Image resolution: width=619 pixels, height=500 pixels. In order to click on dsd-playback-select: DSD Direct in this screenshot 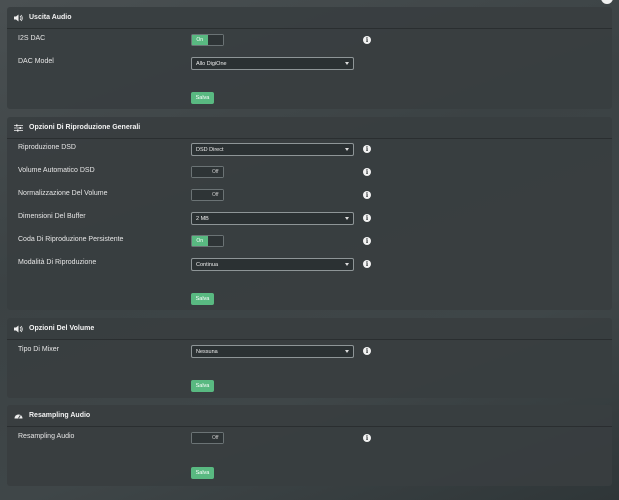, I will do `click(272, 149)`.